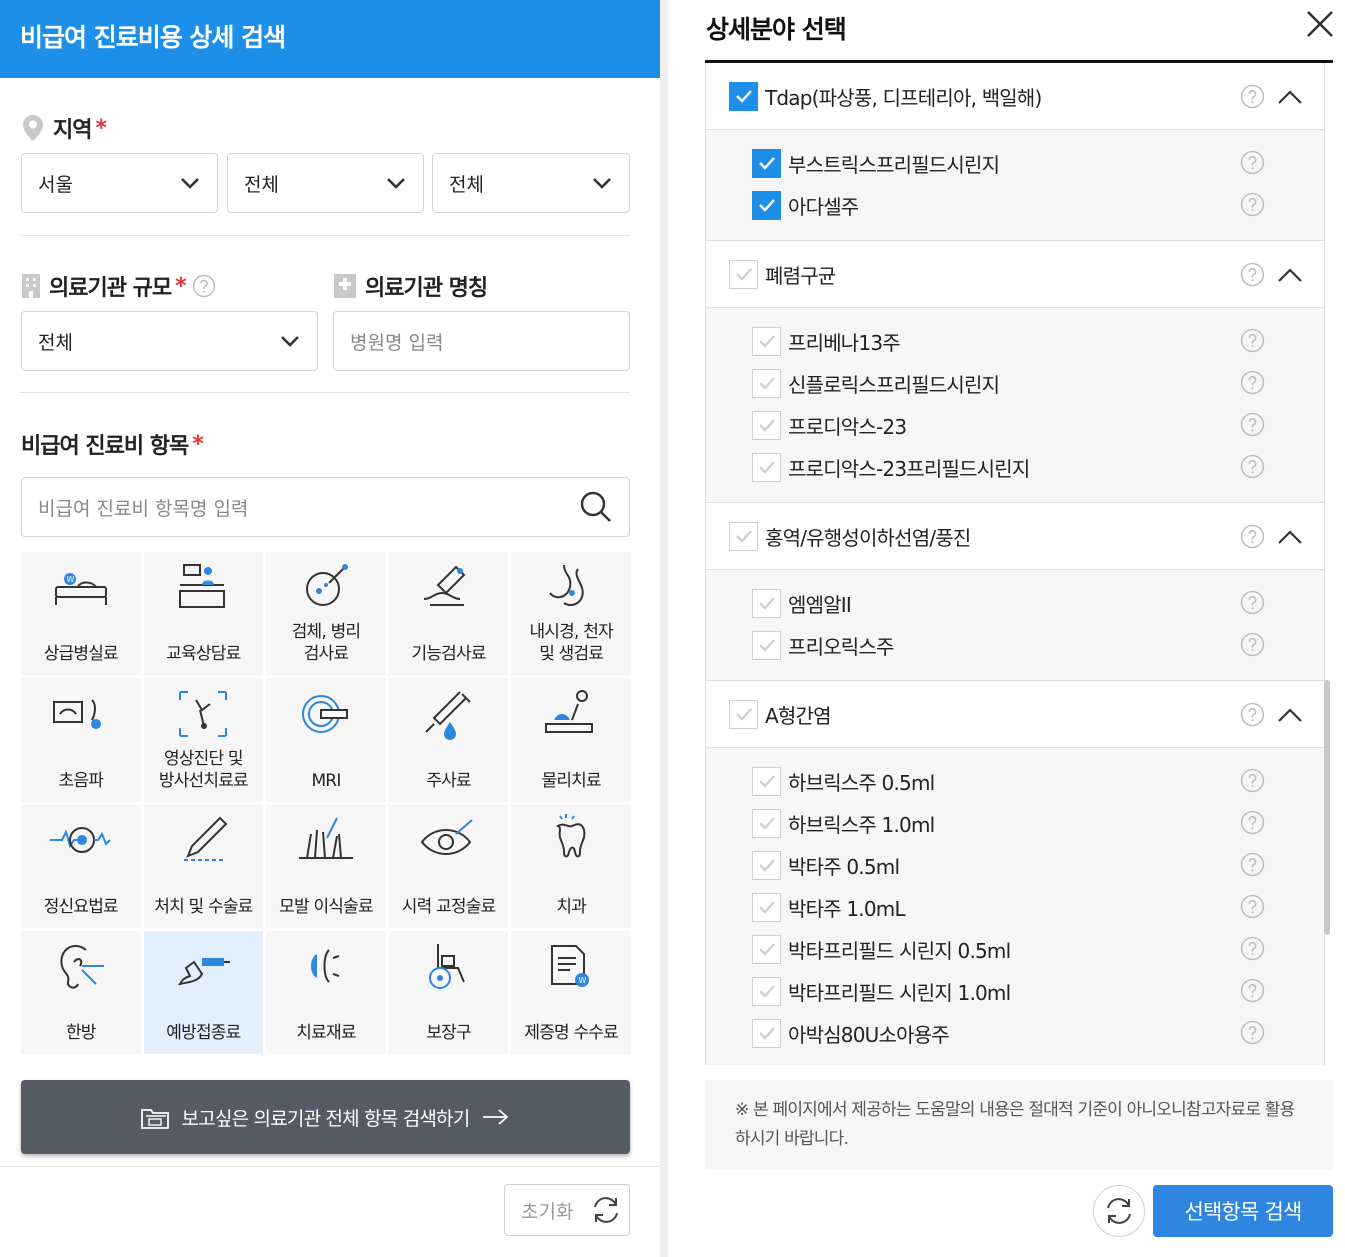  Describe the element at coordinates (1015, 907) in the screenshot. I see `detail-item: 박타주 1.0mL` at that location.